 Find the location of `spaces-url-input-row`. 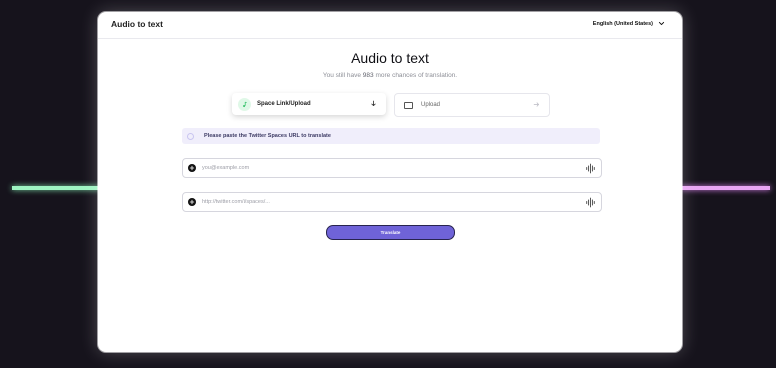

spaces-url-input-row is located at coordinates (392, 202).